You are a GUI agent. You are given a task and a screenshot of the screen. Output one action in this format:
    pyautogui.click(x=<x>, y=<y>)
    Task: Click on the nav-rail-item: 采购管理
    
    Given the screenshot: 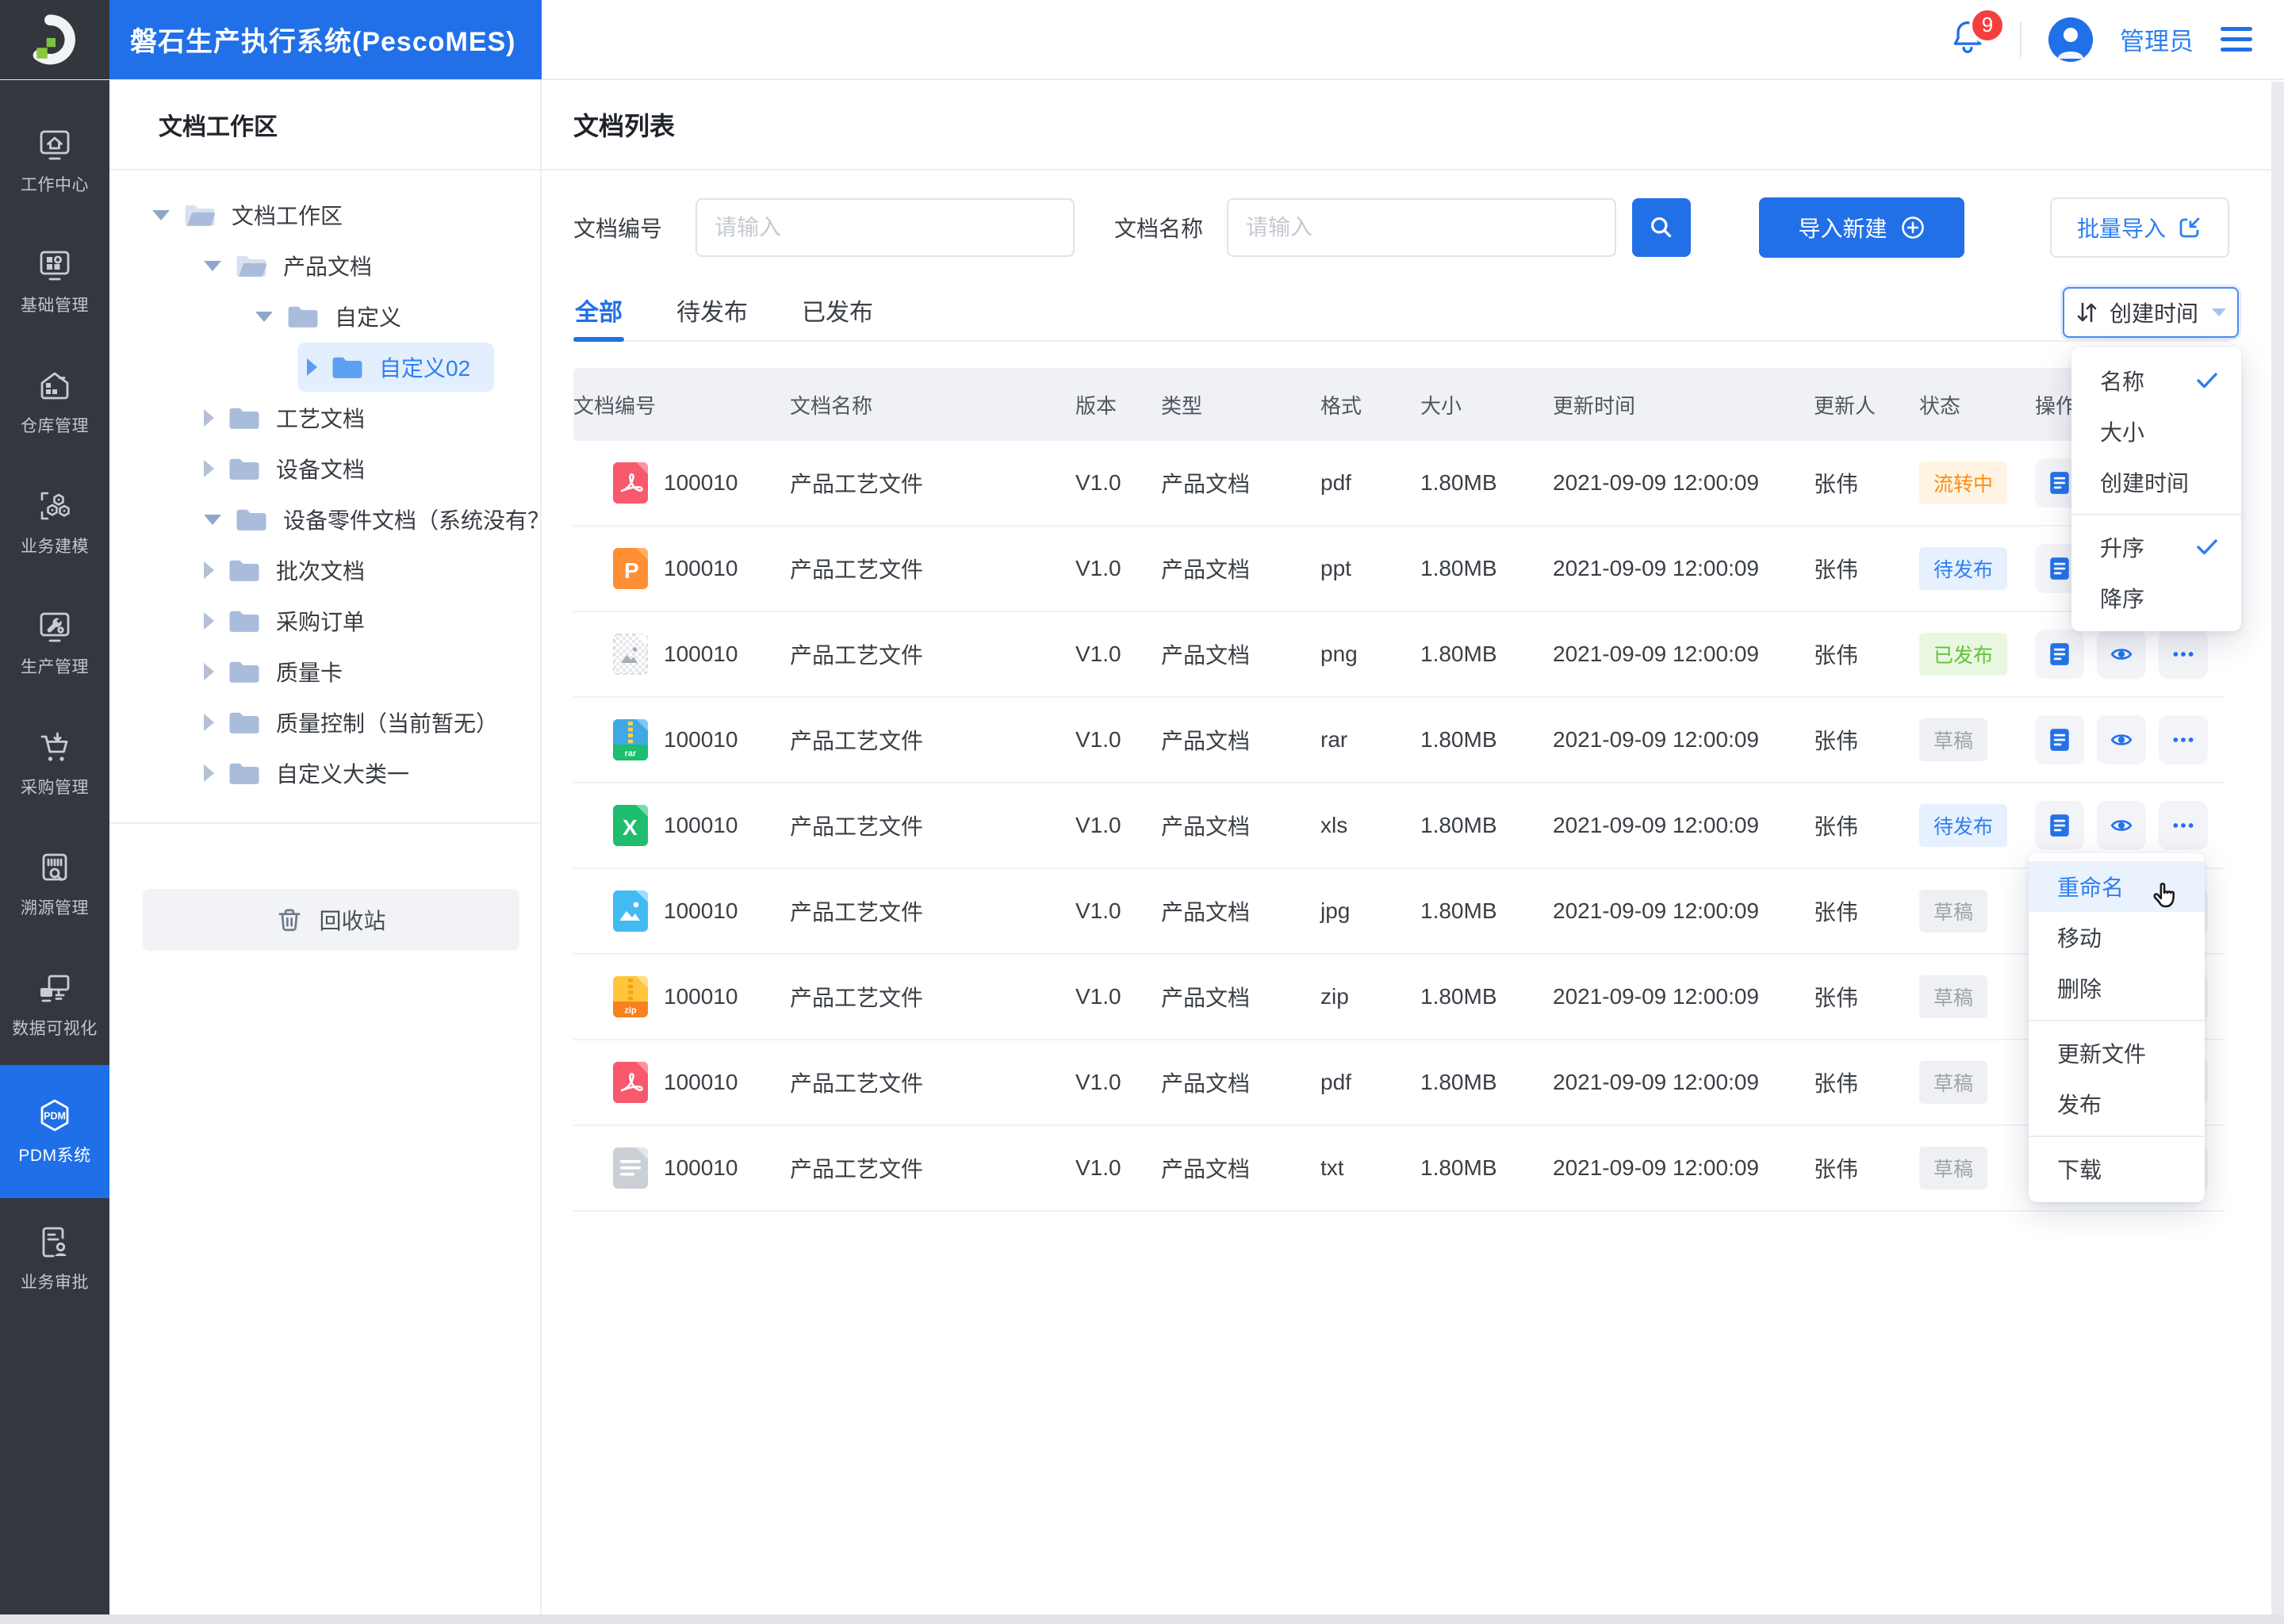 What is the action you would take?
    pyautogui.click(x=54, y=763)
    